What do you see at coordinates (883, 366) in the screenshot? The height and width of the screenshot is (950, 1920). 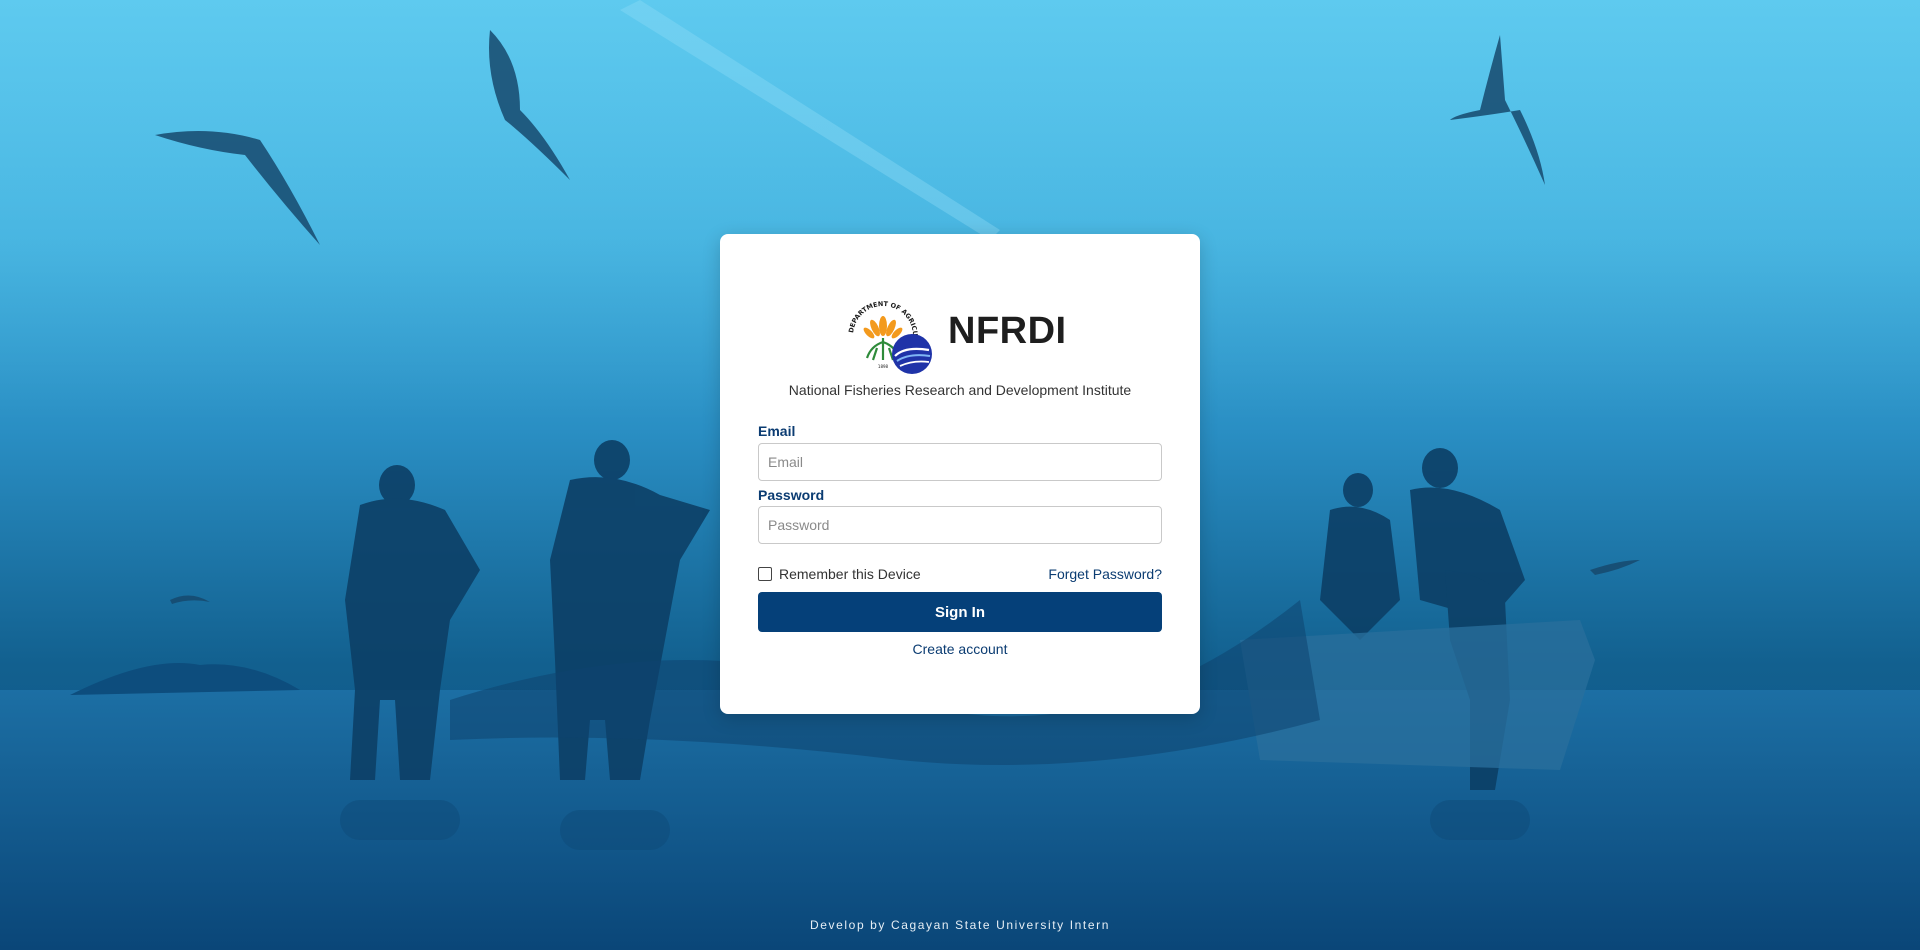 I see `svg-text: 1898` at bounding box center [883, 366].